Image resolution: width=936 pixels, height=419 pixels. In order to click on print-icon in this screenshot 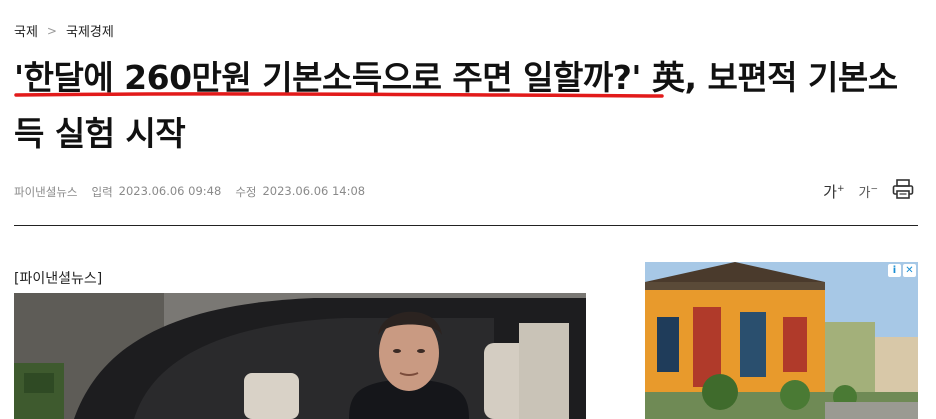, I will do `click(903, 191)`.